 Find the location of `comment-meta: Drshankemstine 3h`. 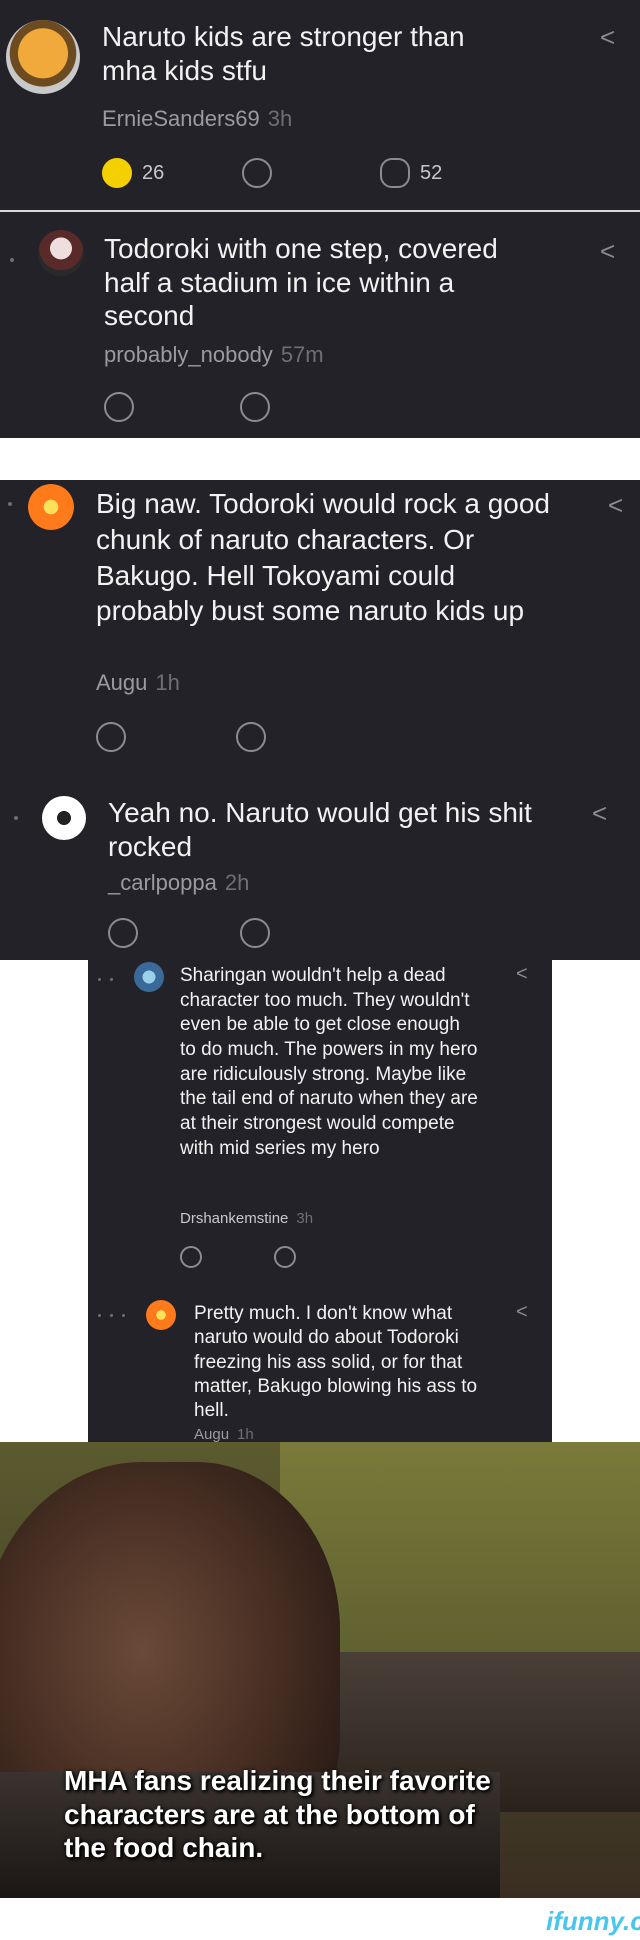

comment-meta: Drshankemstine 3h is located at coordinates (246, 1218).